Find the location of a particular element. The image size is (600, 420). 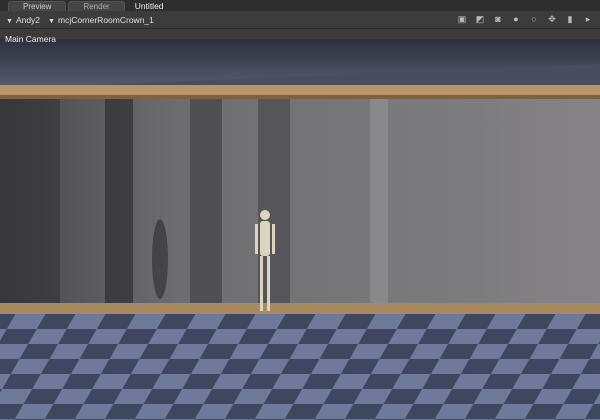

baseboard is located at coordinates (300, 309).